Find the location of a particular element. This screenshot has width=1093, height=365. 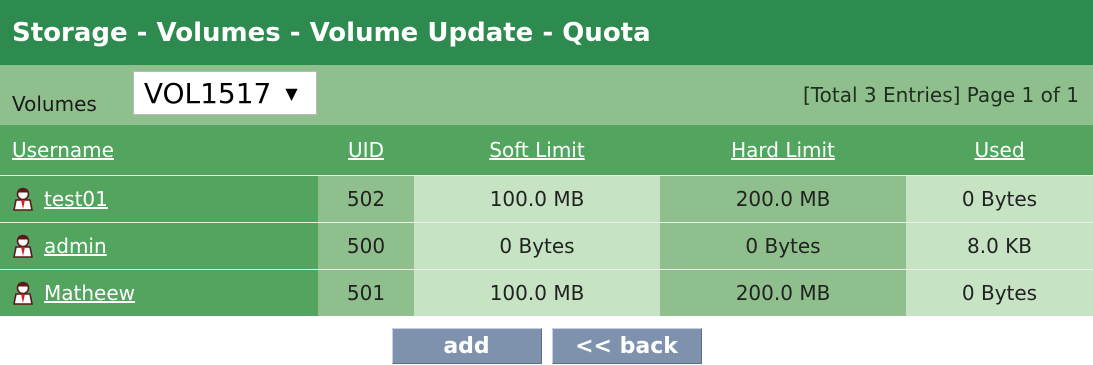

table-row: Matheew 501 100.0 MB 200.0 MB 0 Bytes is located at coordinates (546, 292).